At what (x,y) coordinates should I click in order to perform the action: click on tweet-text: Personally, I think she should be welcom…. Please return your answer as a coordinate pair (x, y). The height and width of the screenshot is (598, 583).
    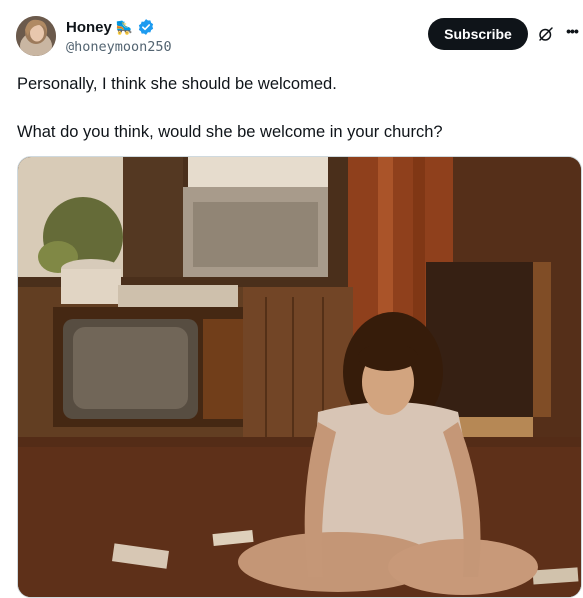
    Looking at the image, I should click on (294, 108).